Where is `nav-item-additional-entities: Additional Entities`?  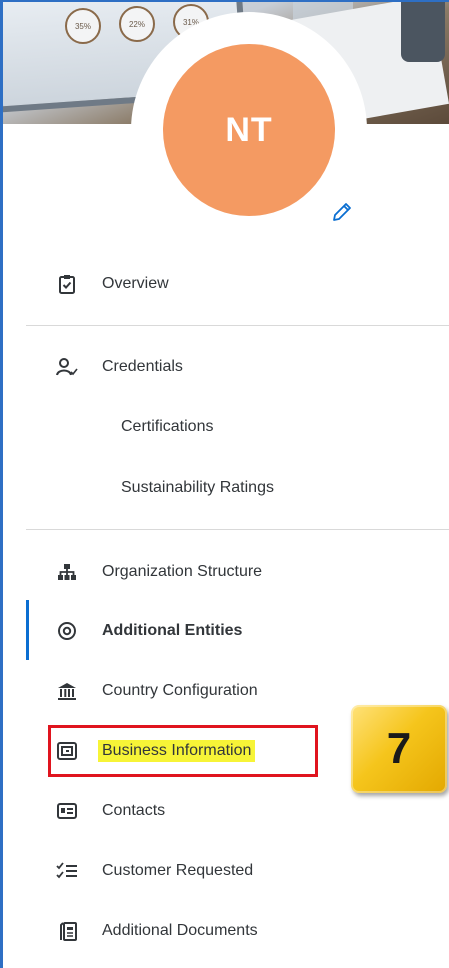
nav-item-additional-entities: Additional Entities is located at coordinates (149, 631).